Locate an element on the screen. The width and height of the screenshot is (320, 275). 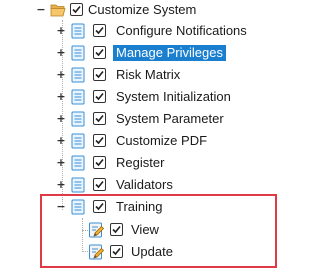
tree-item-validators: + Validators is located at coordinates (143, 185).